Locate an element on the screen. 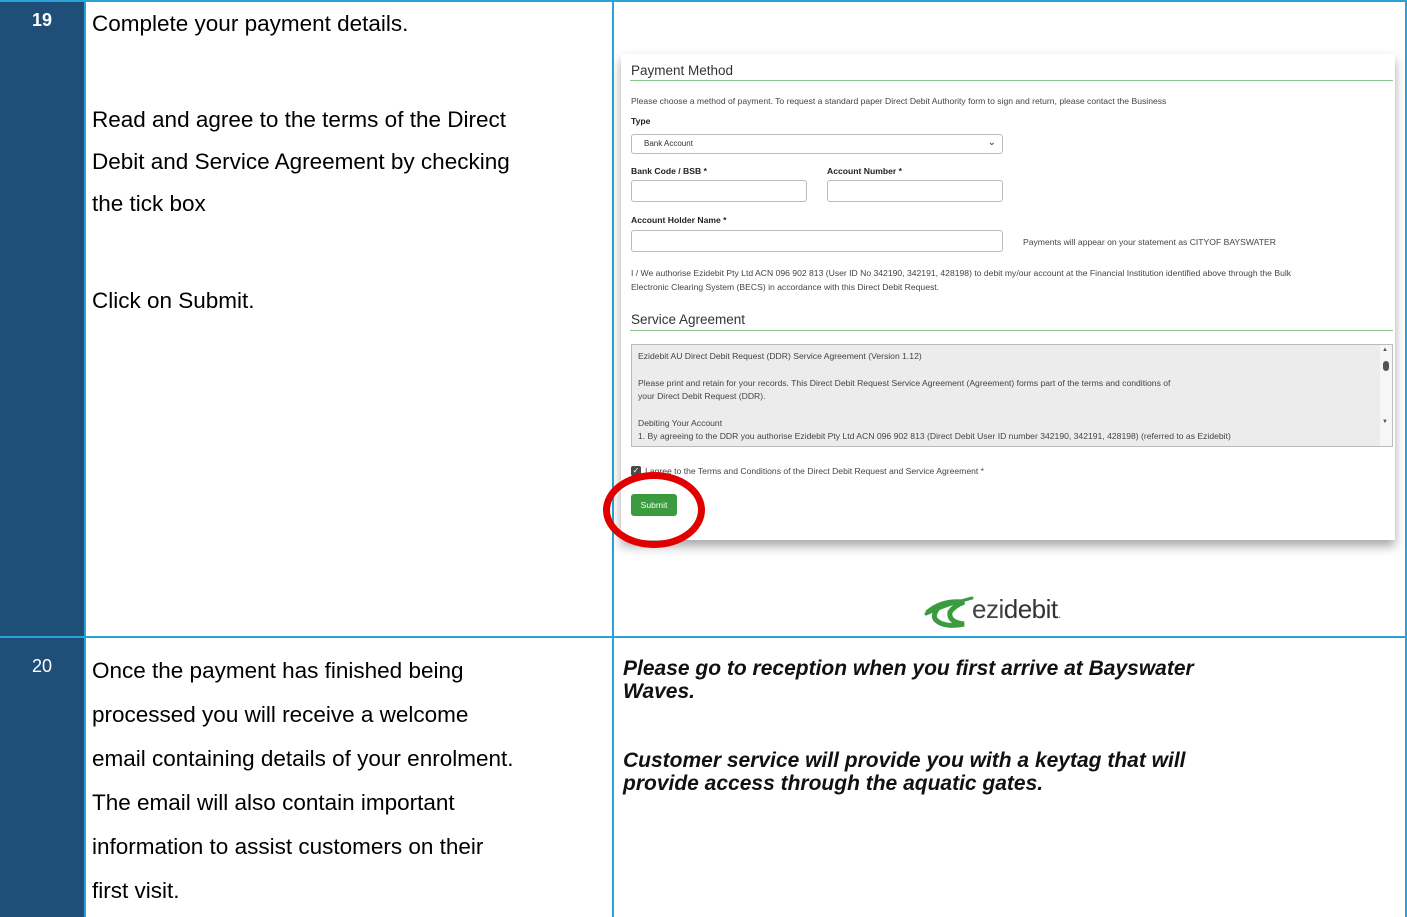 The height and width of the screenshot is (917, 1407). account-number-label: Account Number * is located at coordinates (864, 171).